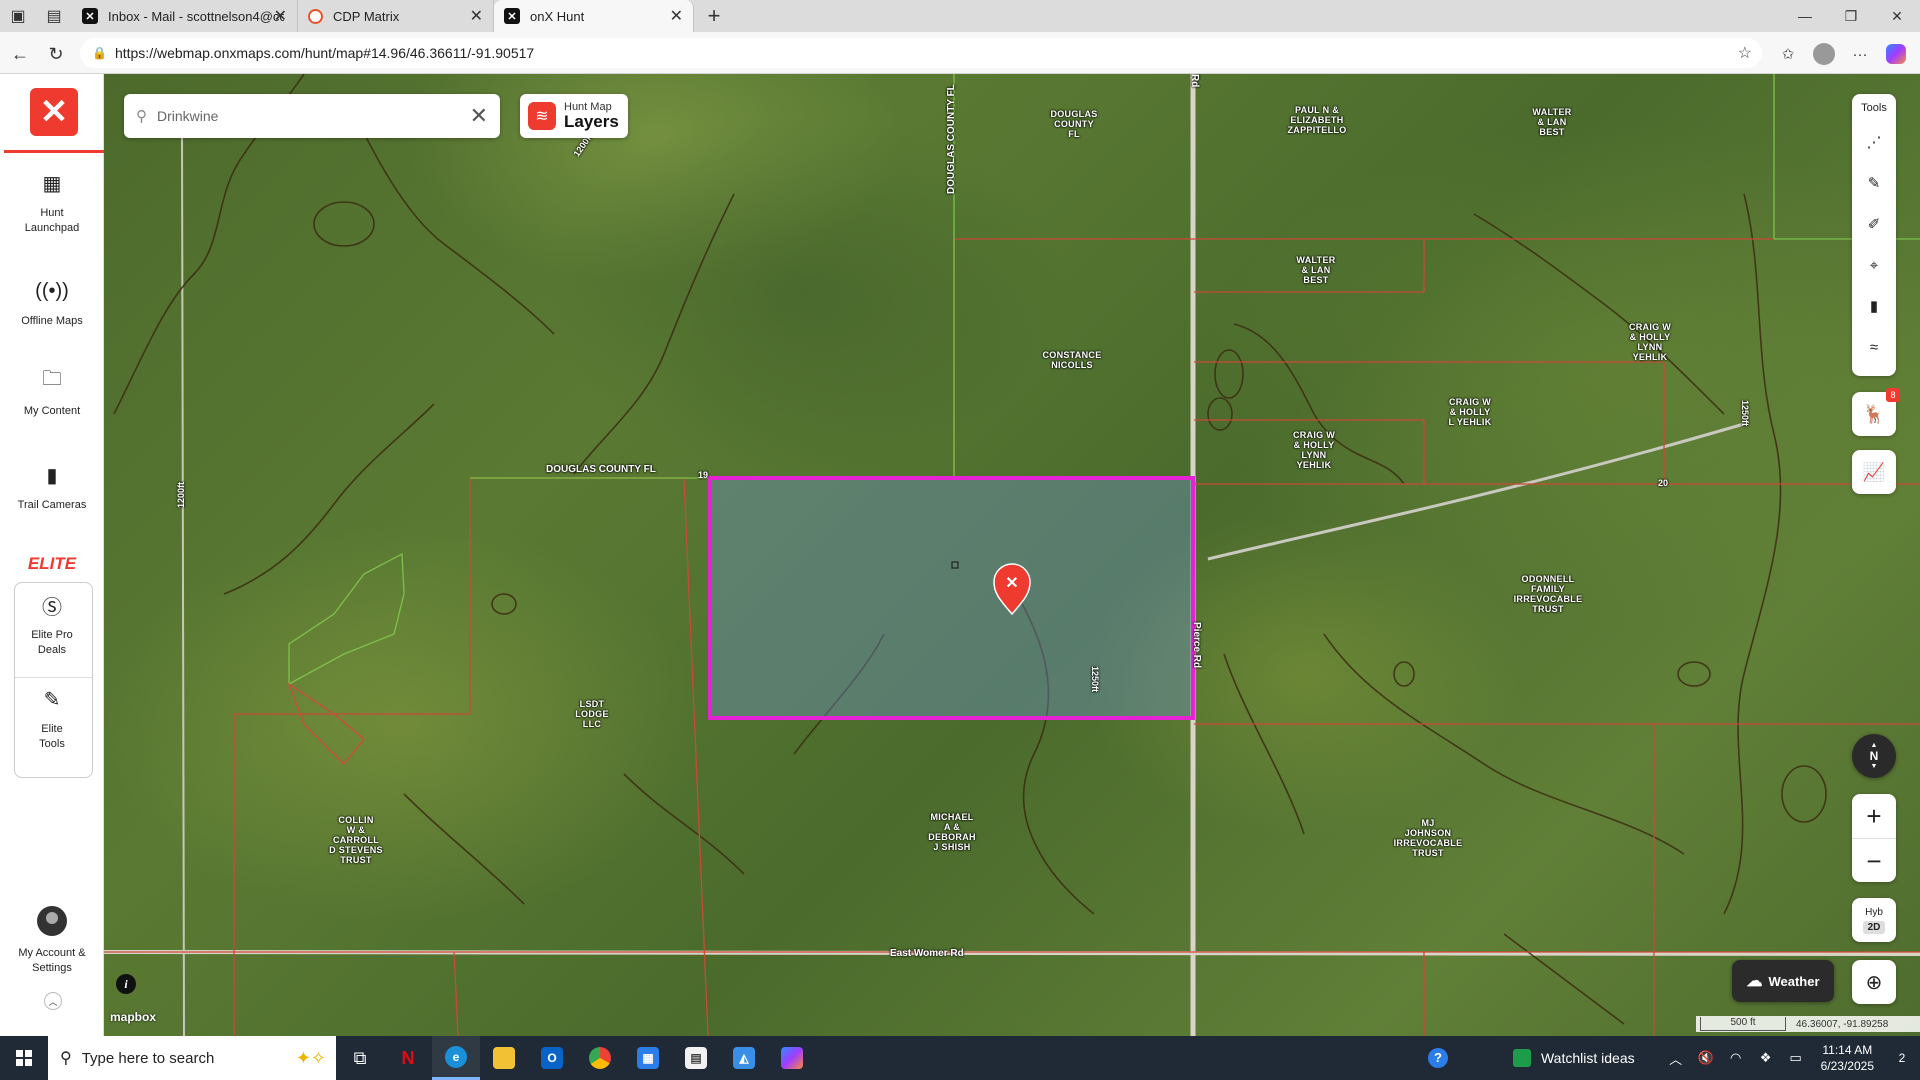 Image resolution: width=1920 pixels, height=1080 pixels. Describe the element at coordinates (1847, 1058) in the screenshot. I see `system-clock: 11:14 AM 6/23/2025` at that location.